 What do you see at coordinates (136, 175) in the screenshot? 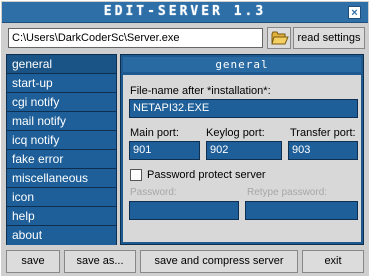
I see `password-protect-checkbox` at bounding box center [136, 175].